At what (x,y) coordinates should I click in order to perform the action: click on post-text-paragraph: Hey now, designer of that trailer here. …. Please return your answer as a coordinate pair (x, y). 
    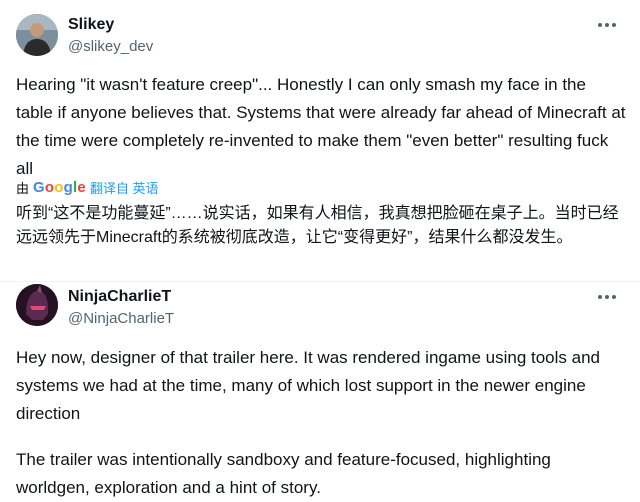
    Looking at the image, I should click on (308, 385).